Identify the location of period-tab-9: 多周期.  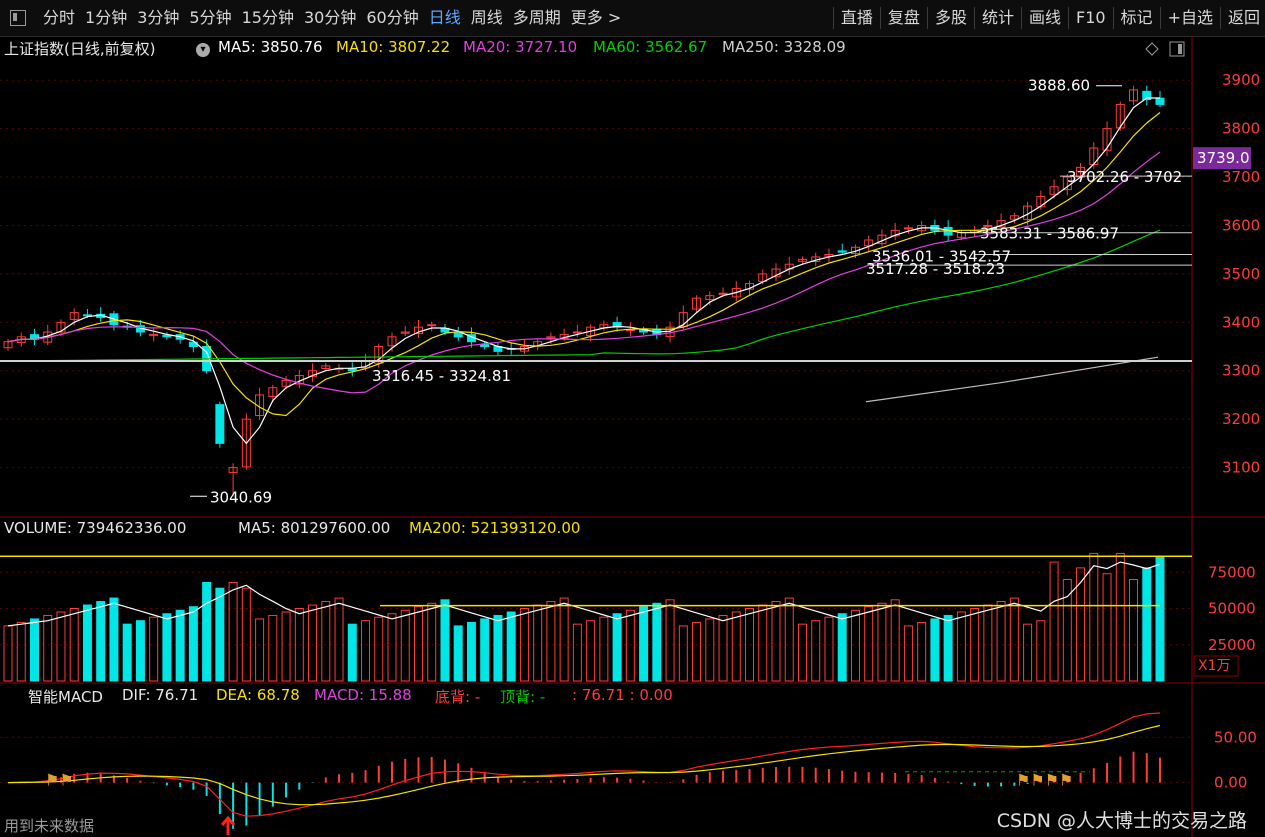
(537, 18).